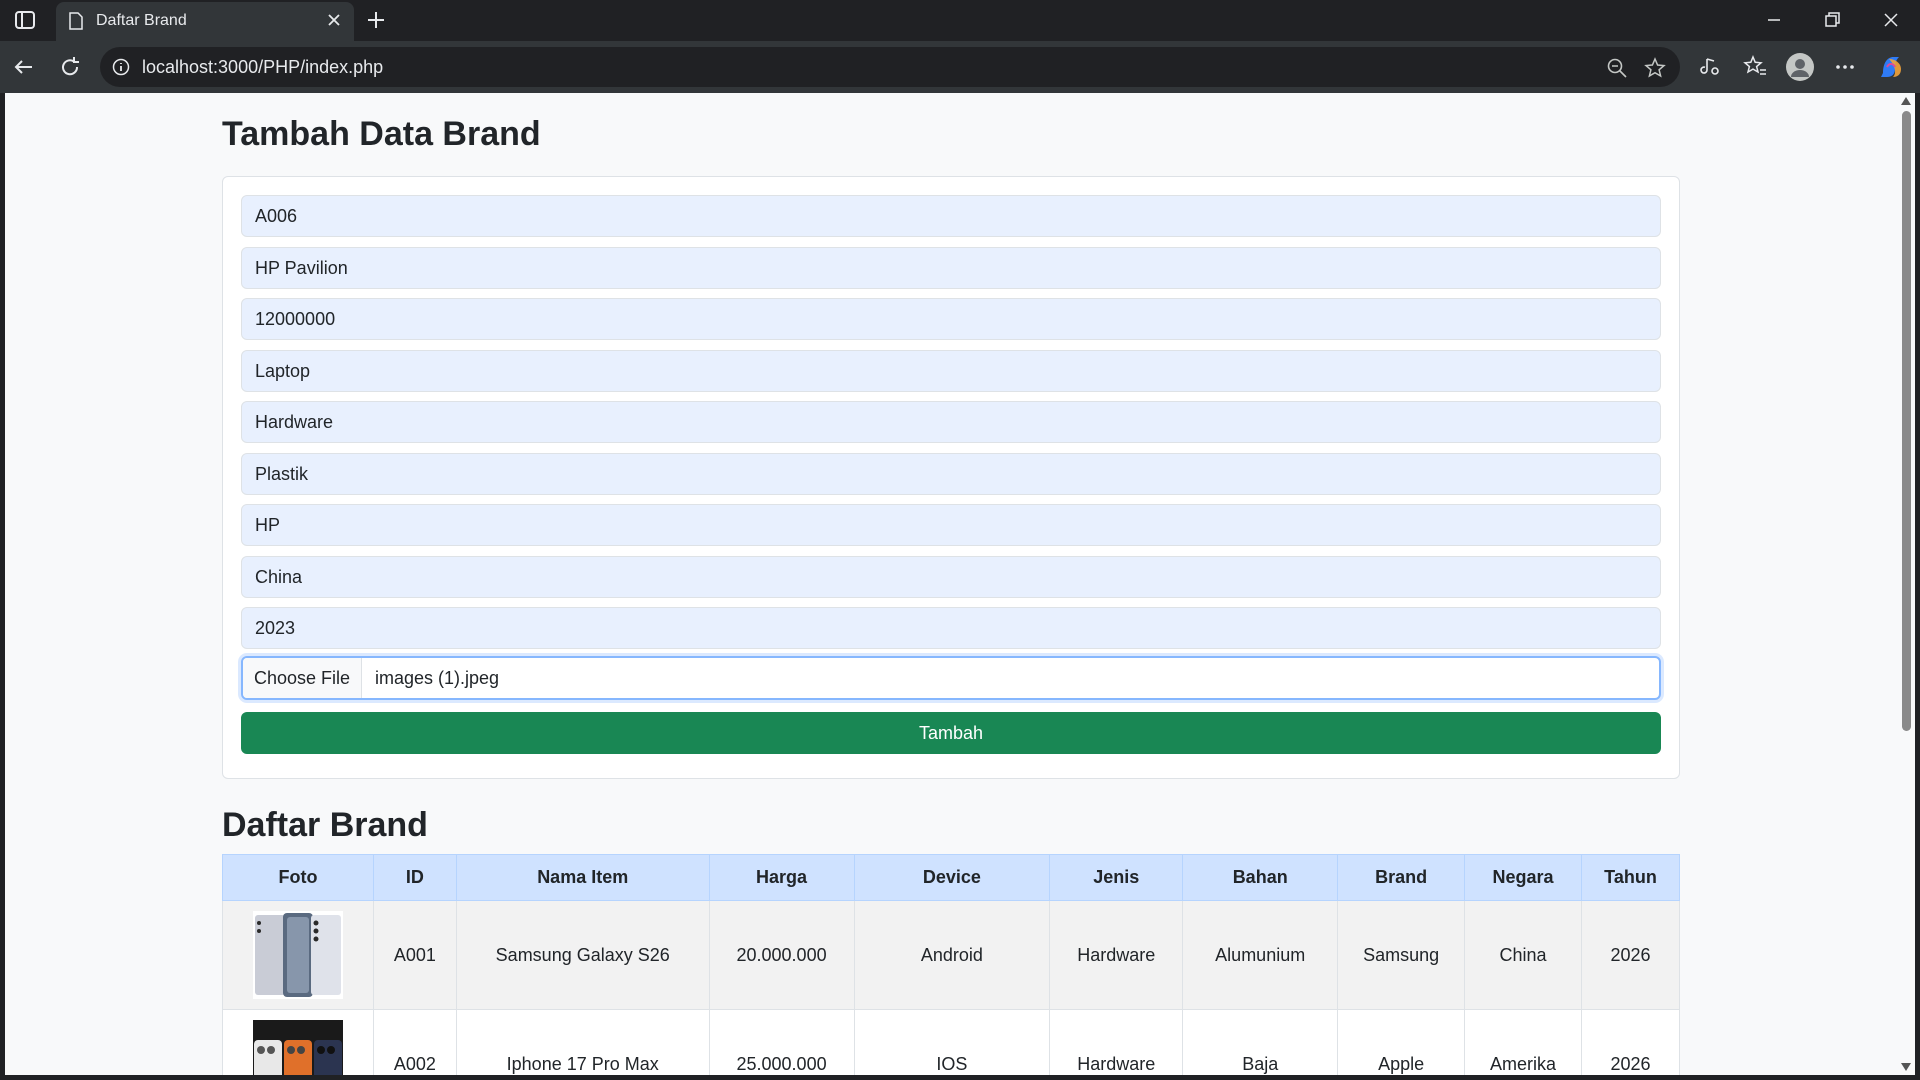 The image size is (1920, 1080). I want to click on page-icon, so click(76, 21).